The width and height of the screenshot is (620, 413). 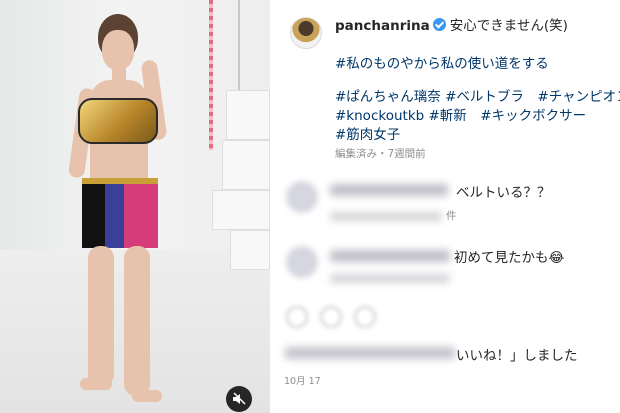 I want to click on share-icon, so click(x=365, y=317).